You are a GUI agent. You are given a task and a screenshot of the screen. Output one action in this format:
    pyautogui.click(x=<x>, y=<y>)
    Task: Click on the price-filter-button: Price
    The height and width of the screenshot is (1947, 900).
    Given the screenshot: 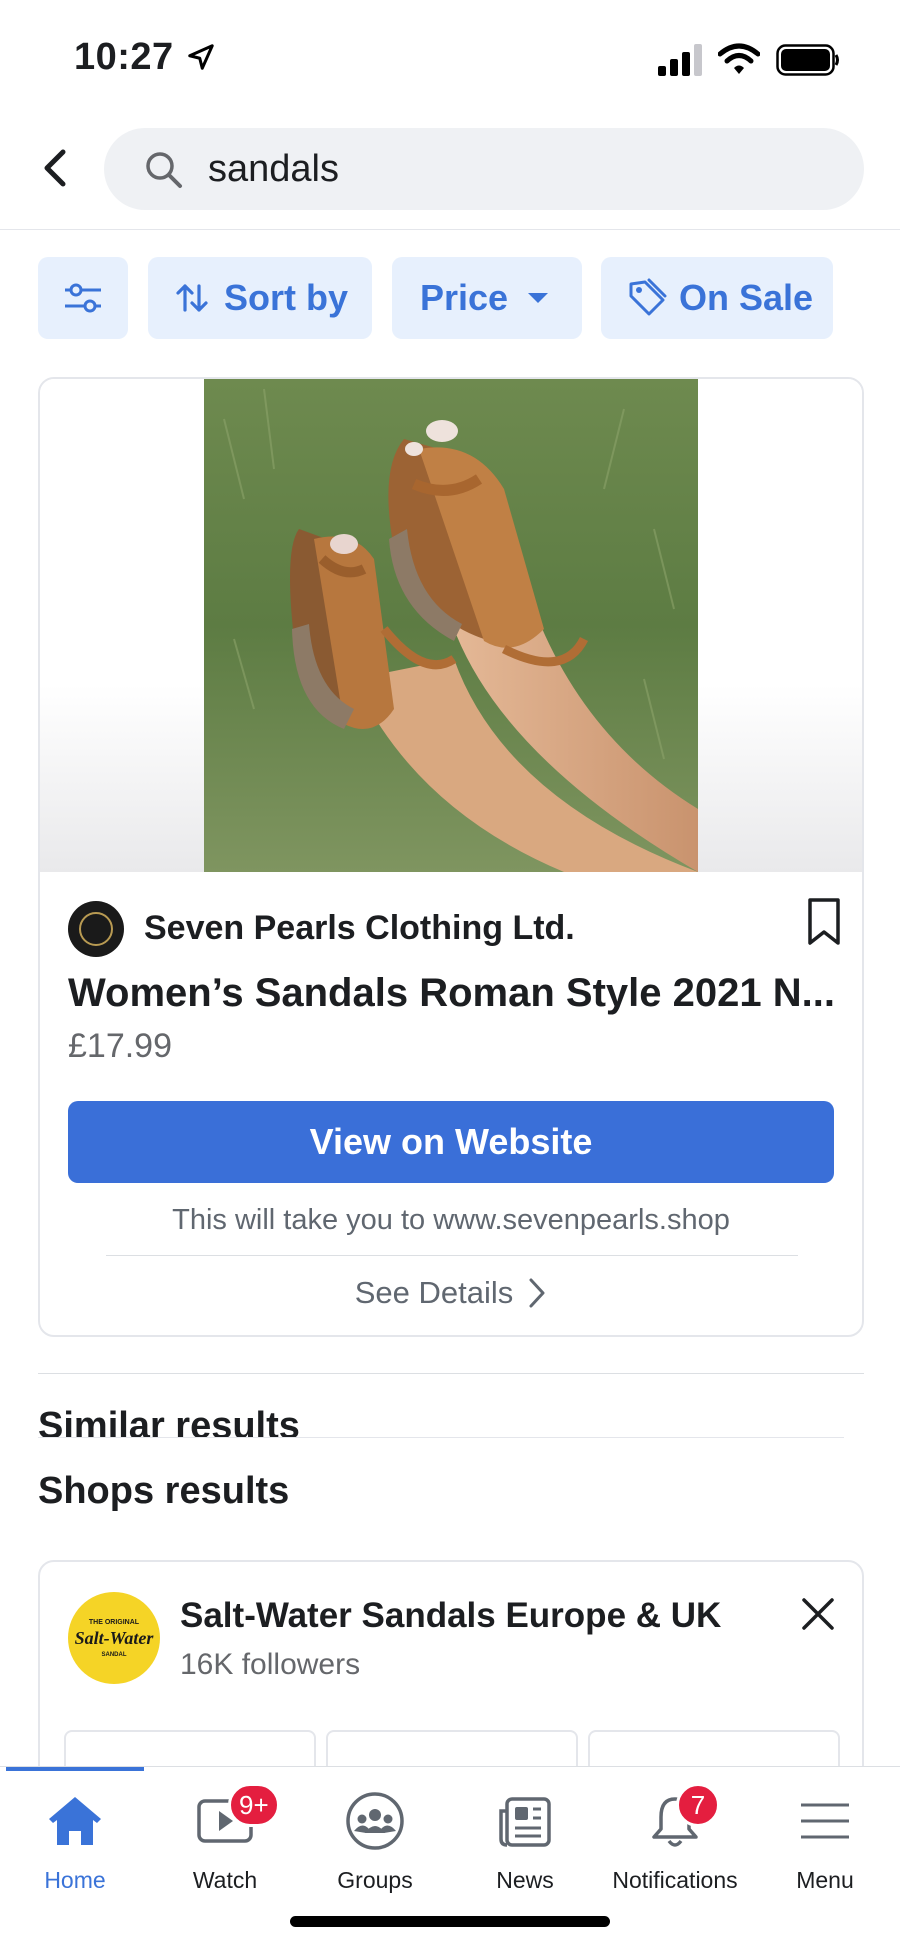 What is the action you would take?
    pyautogui.click(x=487, y=298)
    